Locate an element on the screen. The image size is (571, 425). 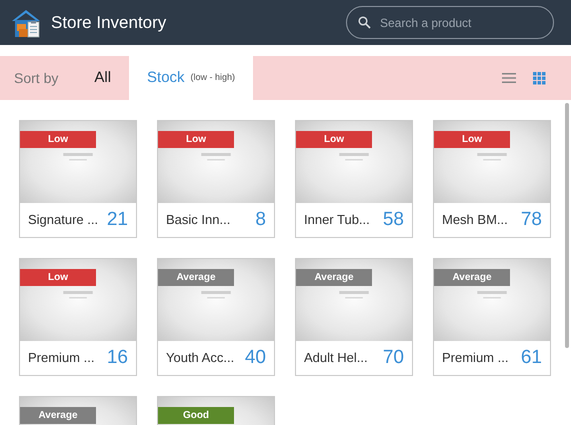
search-icon is located at coordinates (364, 22).